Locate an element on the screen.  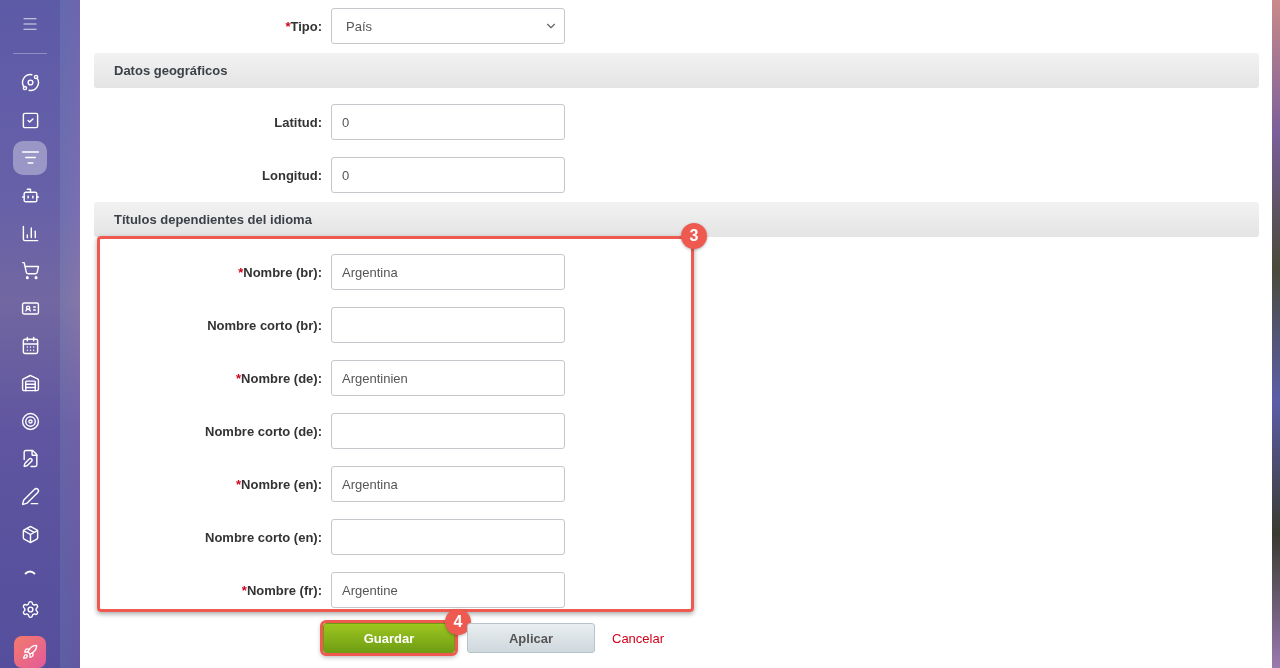
field-label: Nombre (en): is located at coordinates (281, 484).